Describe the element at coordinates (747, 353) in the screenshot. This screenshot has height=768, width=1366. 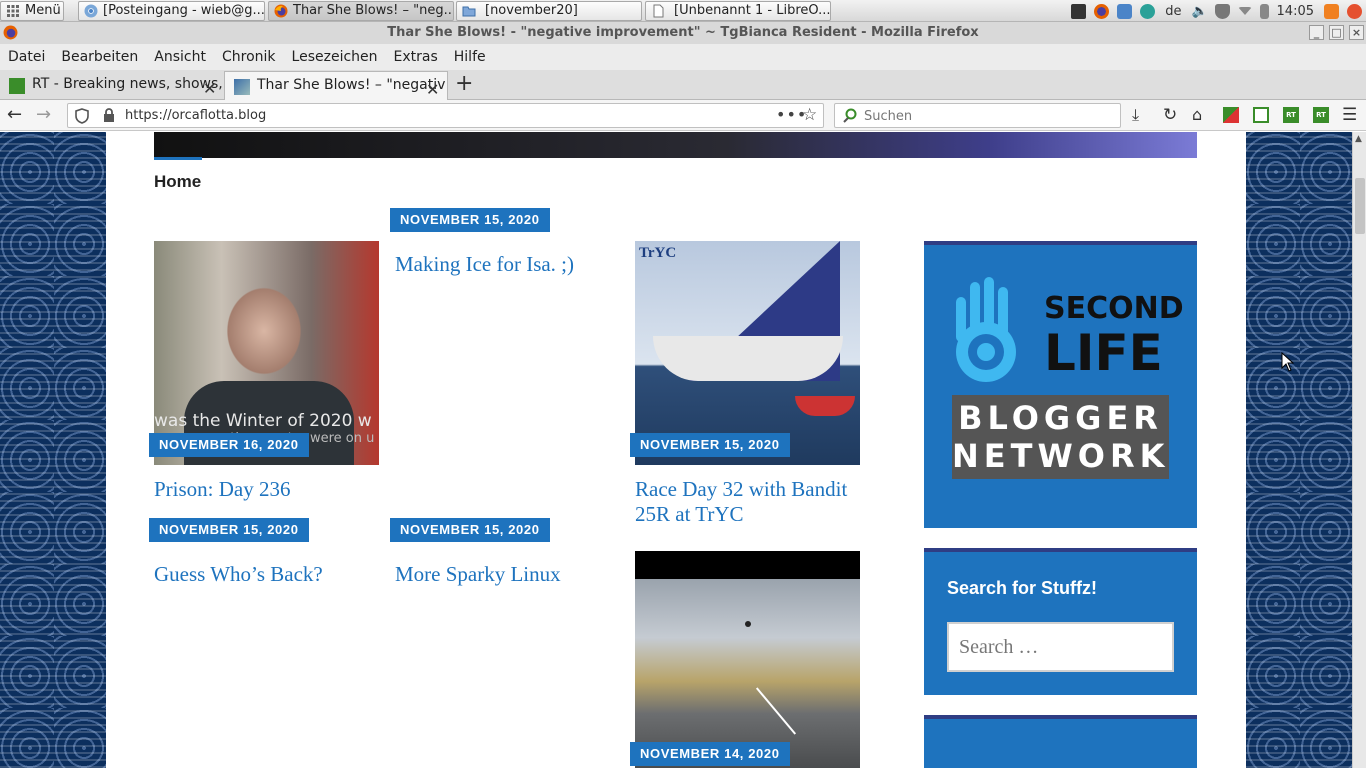
I see `post-thumbnail-image: TrYC` at that location.